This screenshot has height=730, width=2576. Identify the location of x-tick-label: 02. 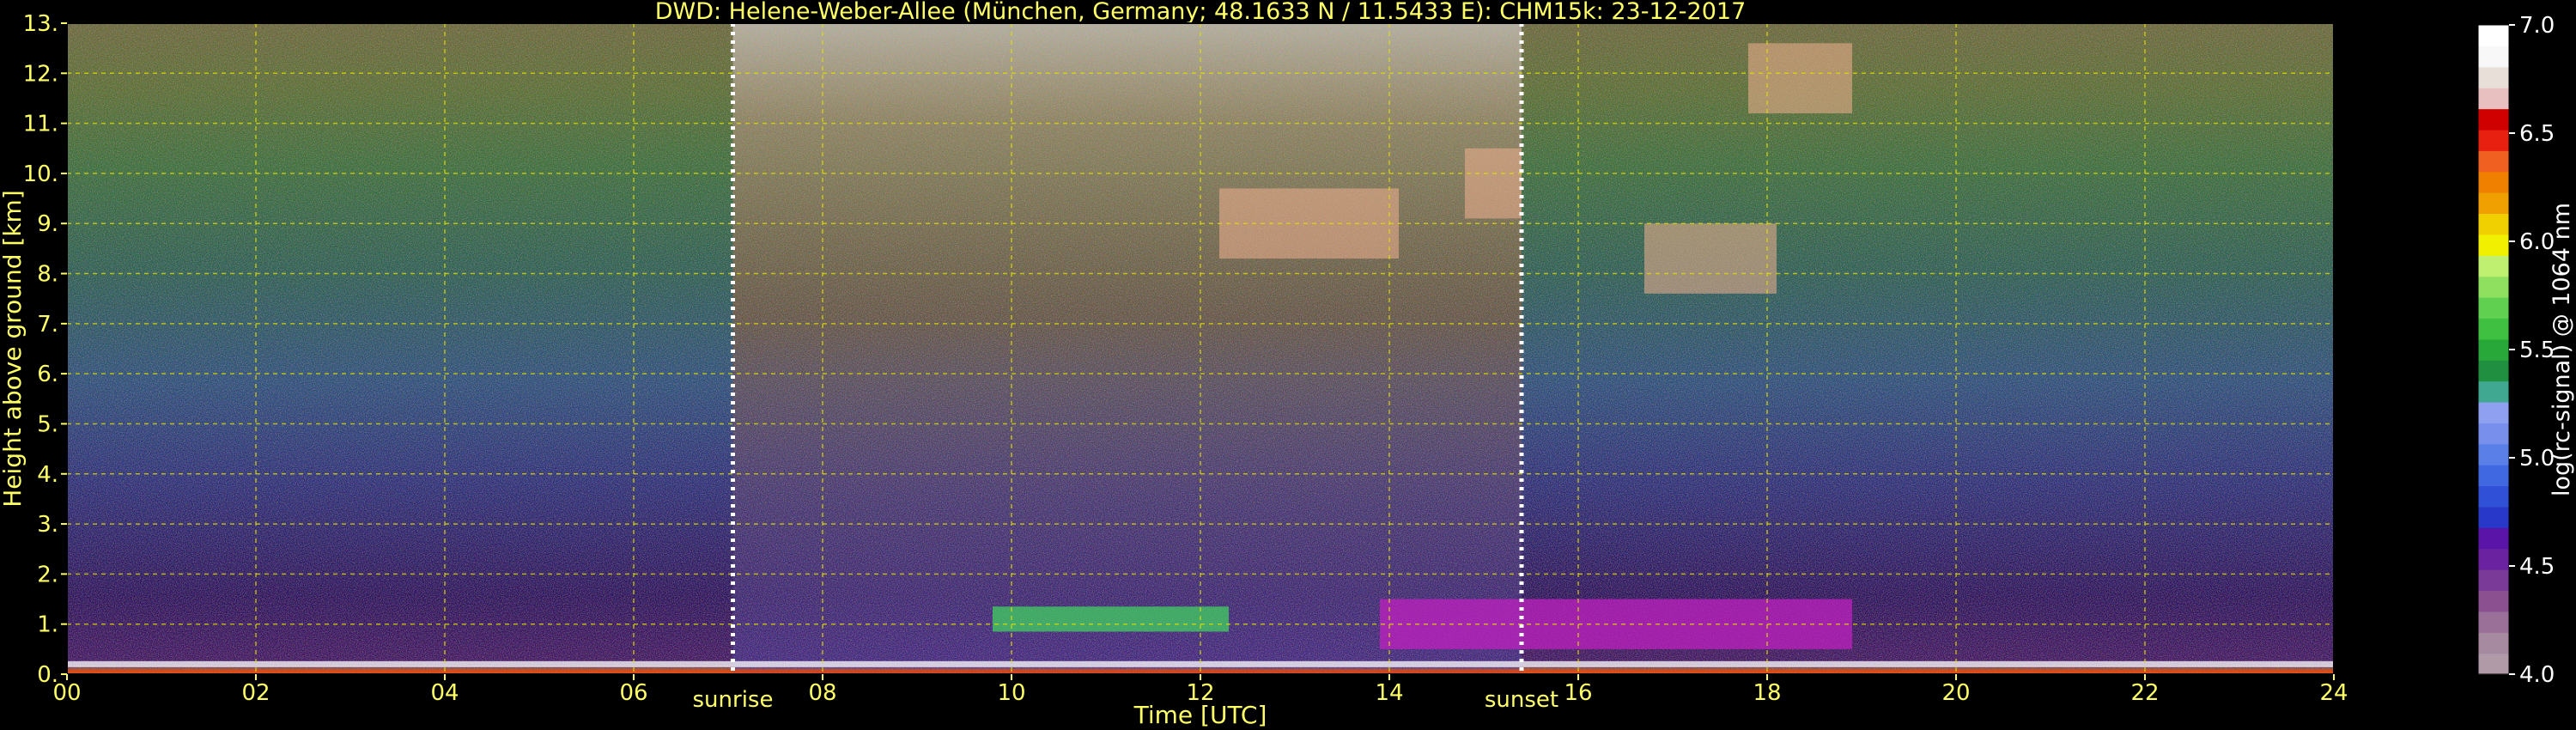
(255, 693).